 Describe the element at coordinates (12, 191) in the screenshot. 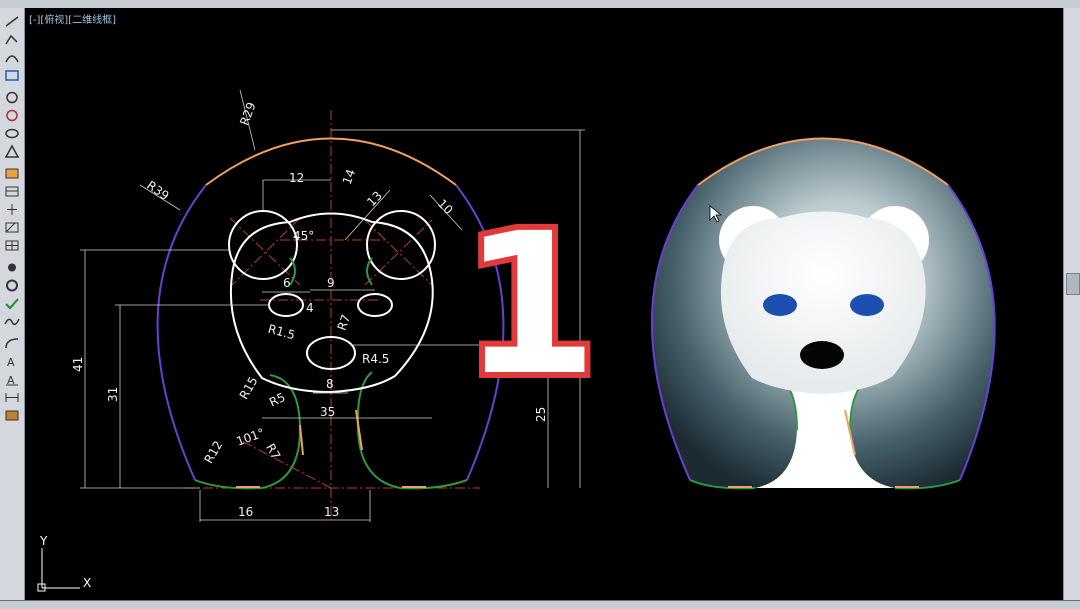

I see `make-block-icon` at that location.